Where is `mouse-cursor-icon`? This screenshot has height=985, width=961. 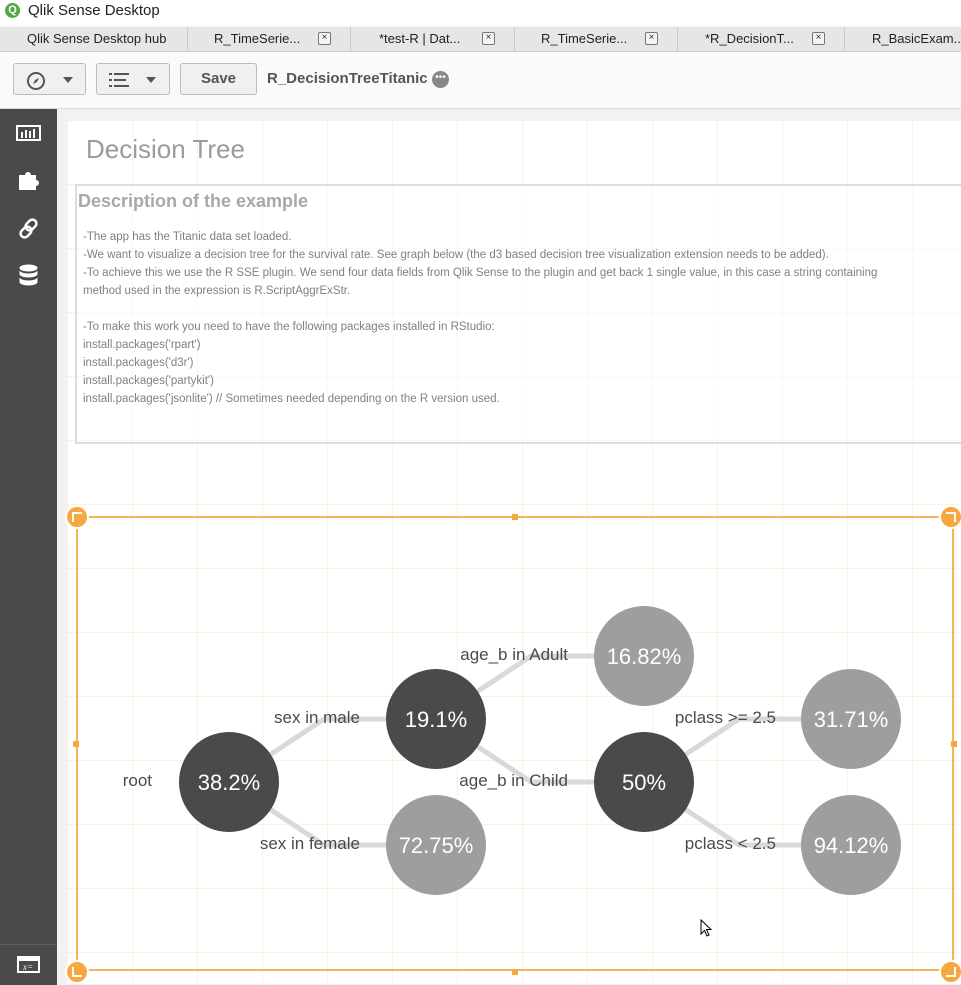 mouse-cursor-icon is located at coordinates (706, 928).